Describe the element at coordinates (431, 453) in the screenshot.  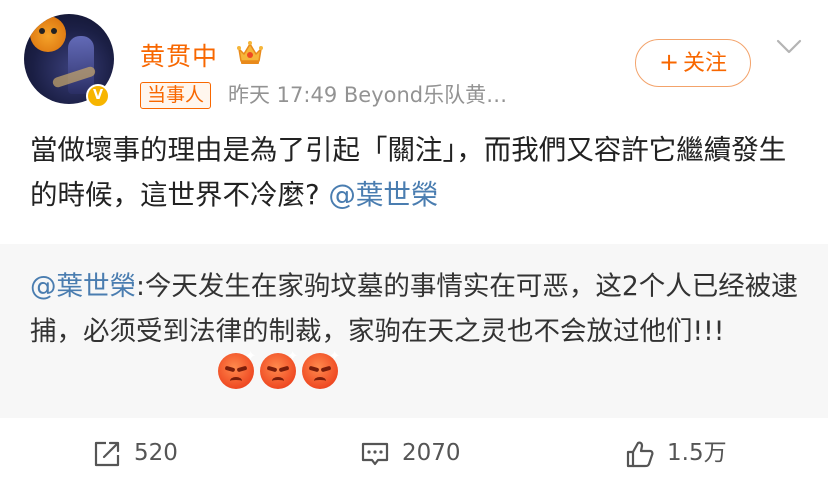
I see `comment-count: 2070` at that location.